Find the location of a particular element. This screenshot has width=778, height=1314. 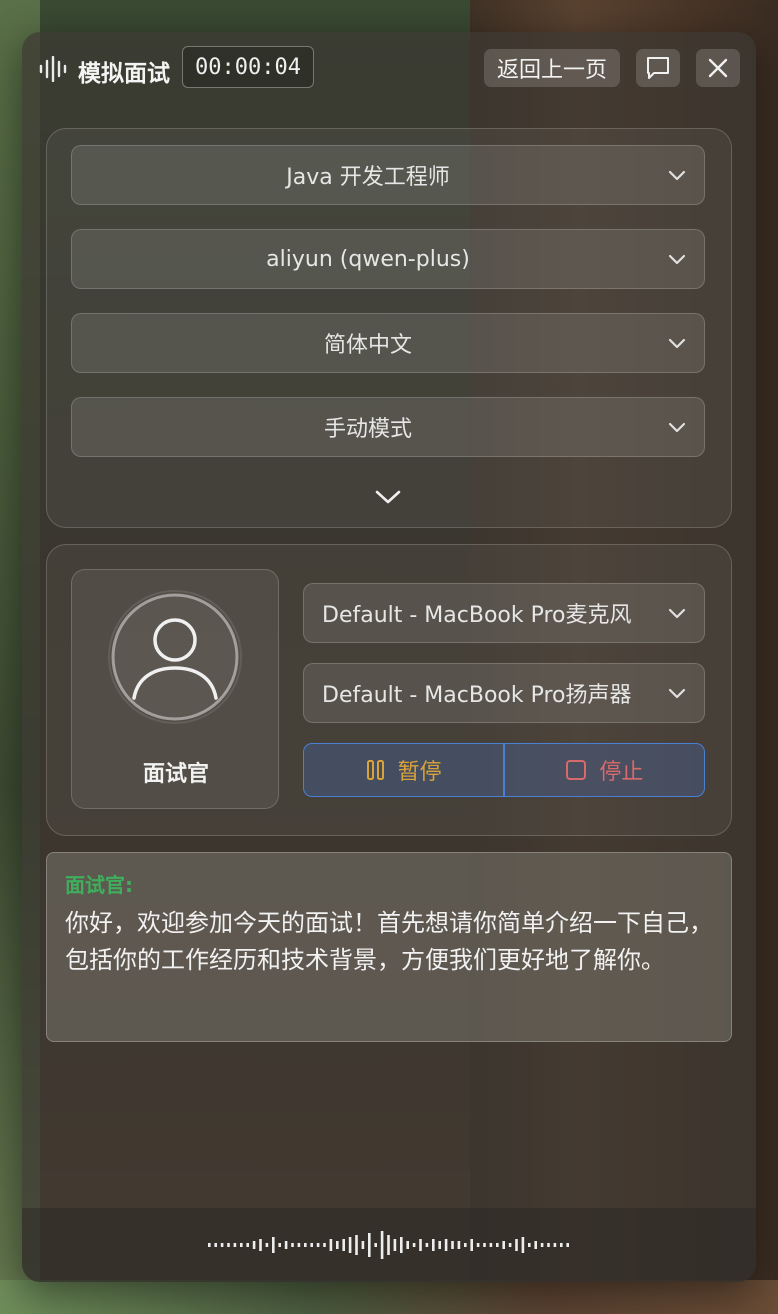

speaker-name: 面试官: is located at coordinates (99, 885).